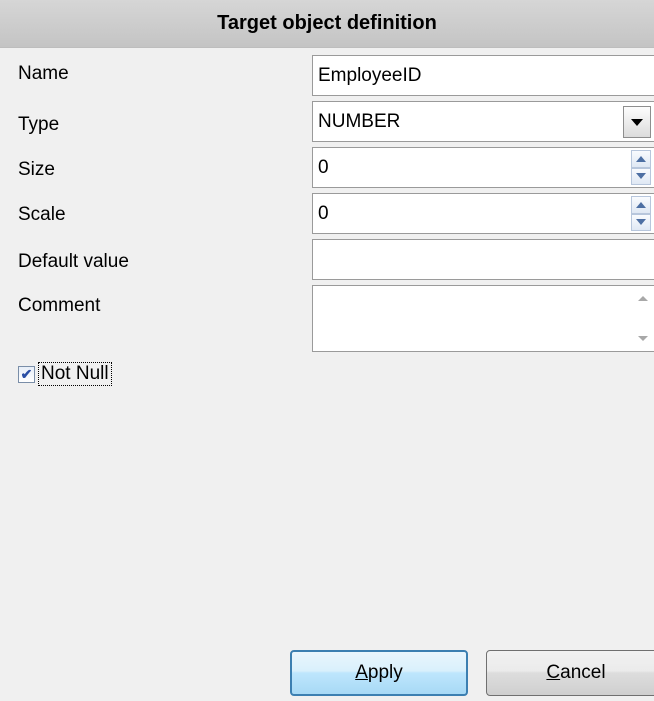  I want to click on scale-spin-down-button, so click(641, 222).